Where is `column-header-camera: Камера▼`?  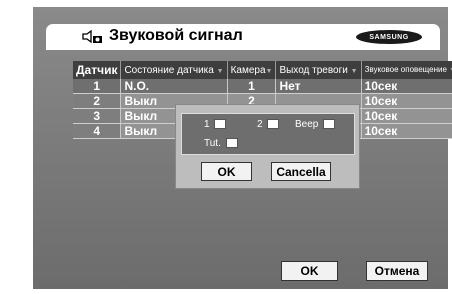 column-header-camera: Камера▼ is located at coordinates (252, 70).